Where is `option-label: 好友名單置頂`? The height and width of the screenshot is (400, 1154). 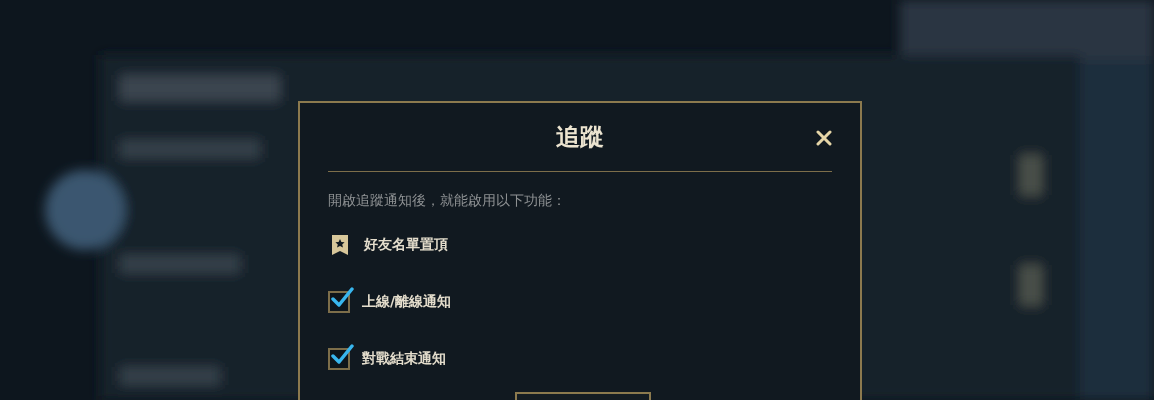
option-label: 好友名單置頂 is located at coordinates (406, 244).